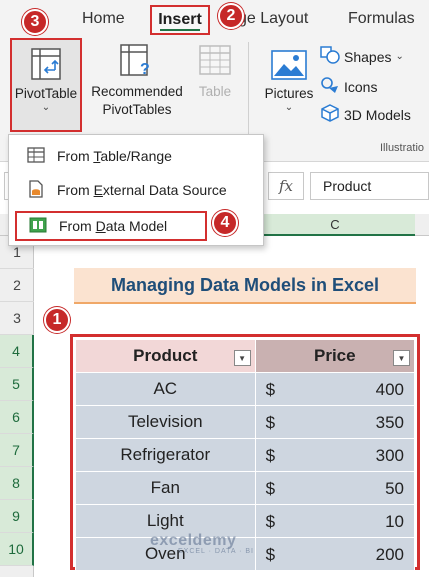 The height and width of the screenshot is (577, 429). What do you see at coordinates (389, 422) in the screenshot?
I see `price-value: 350` at bounding box center [389, 422].